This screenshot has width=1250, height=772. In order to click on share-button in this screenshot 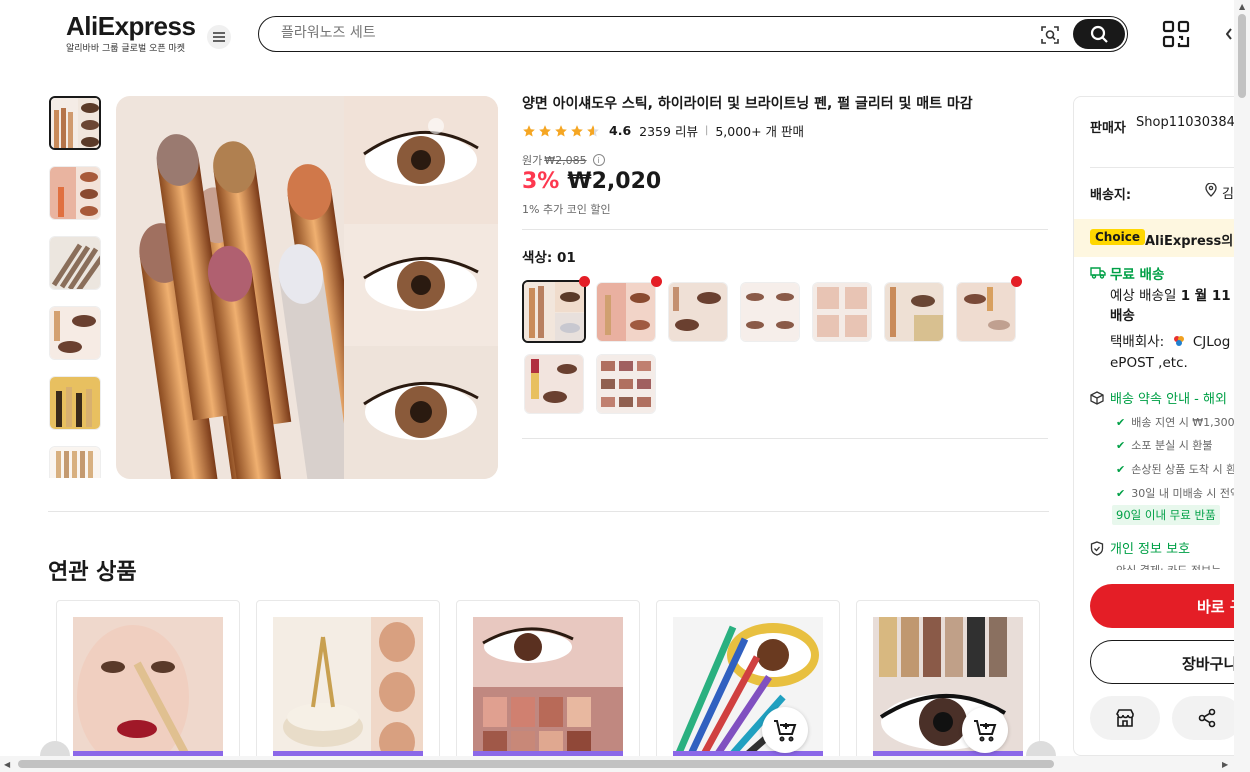, I will do `click(1207, 718)`.